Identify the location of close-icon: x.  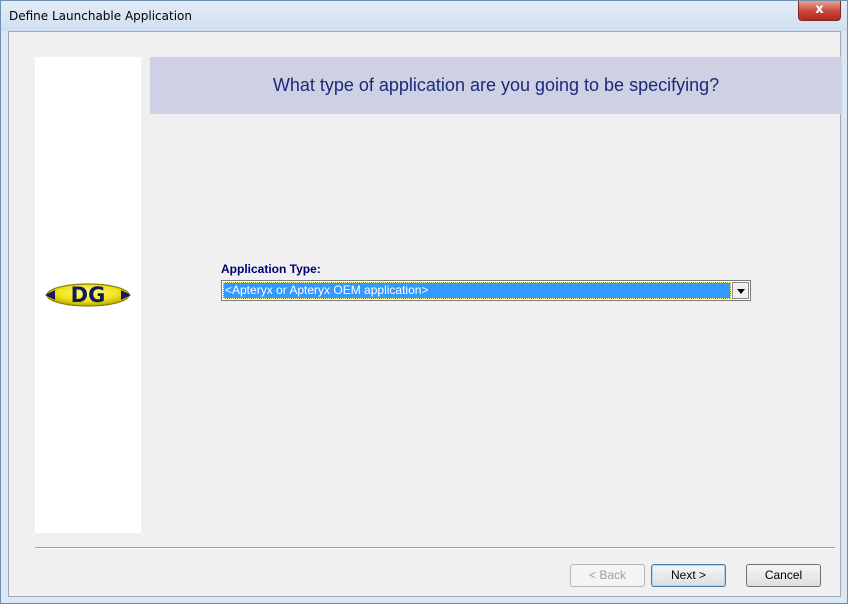
(819, 9).